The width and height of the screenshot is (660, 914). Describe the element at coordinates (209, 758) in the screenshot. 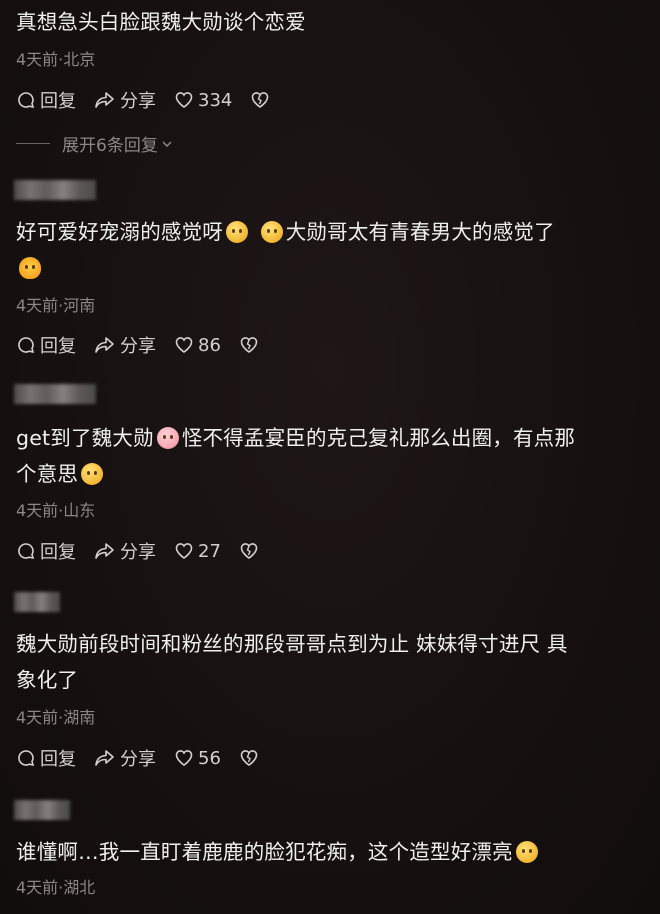

I see `like-count: 56` at that location.